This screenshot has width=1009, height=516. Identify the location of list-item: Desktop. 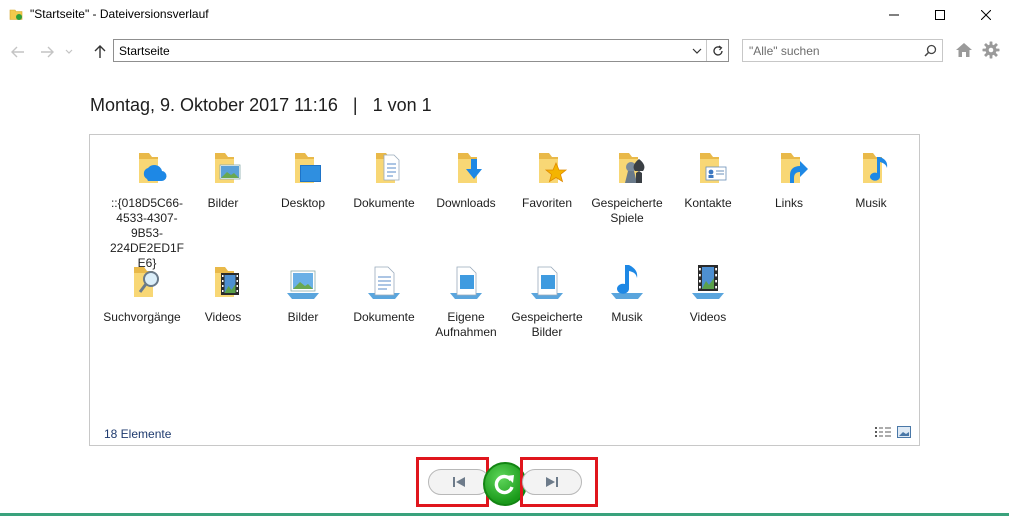
(303, 178).